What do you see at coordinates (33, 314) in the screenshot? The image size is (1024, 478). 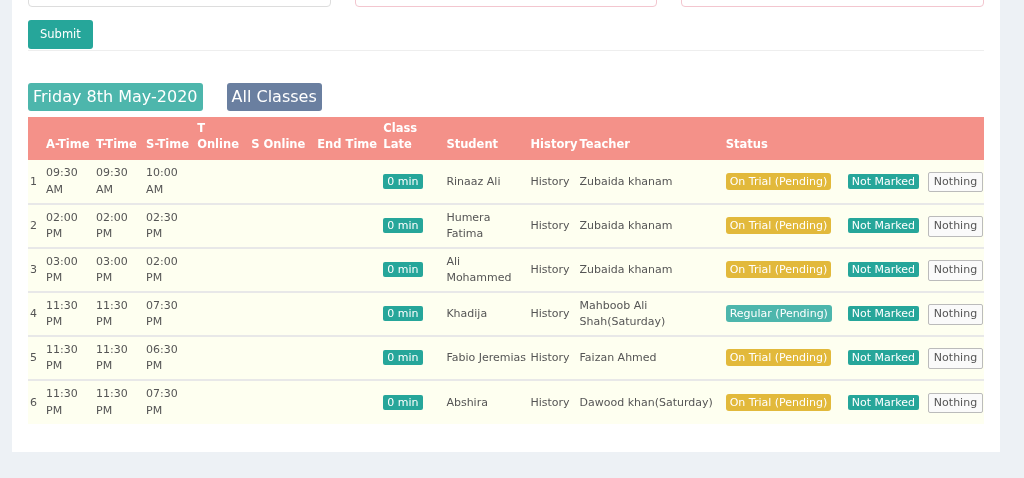 I see `row-number: 4` at bounding box center [33, 314].